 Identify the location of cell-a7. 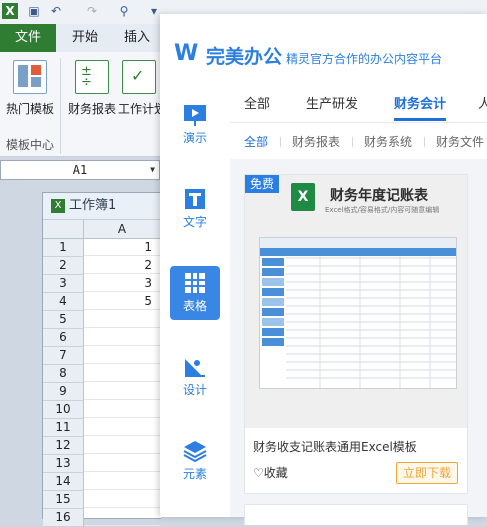
(122, 355).